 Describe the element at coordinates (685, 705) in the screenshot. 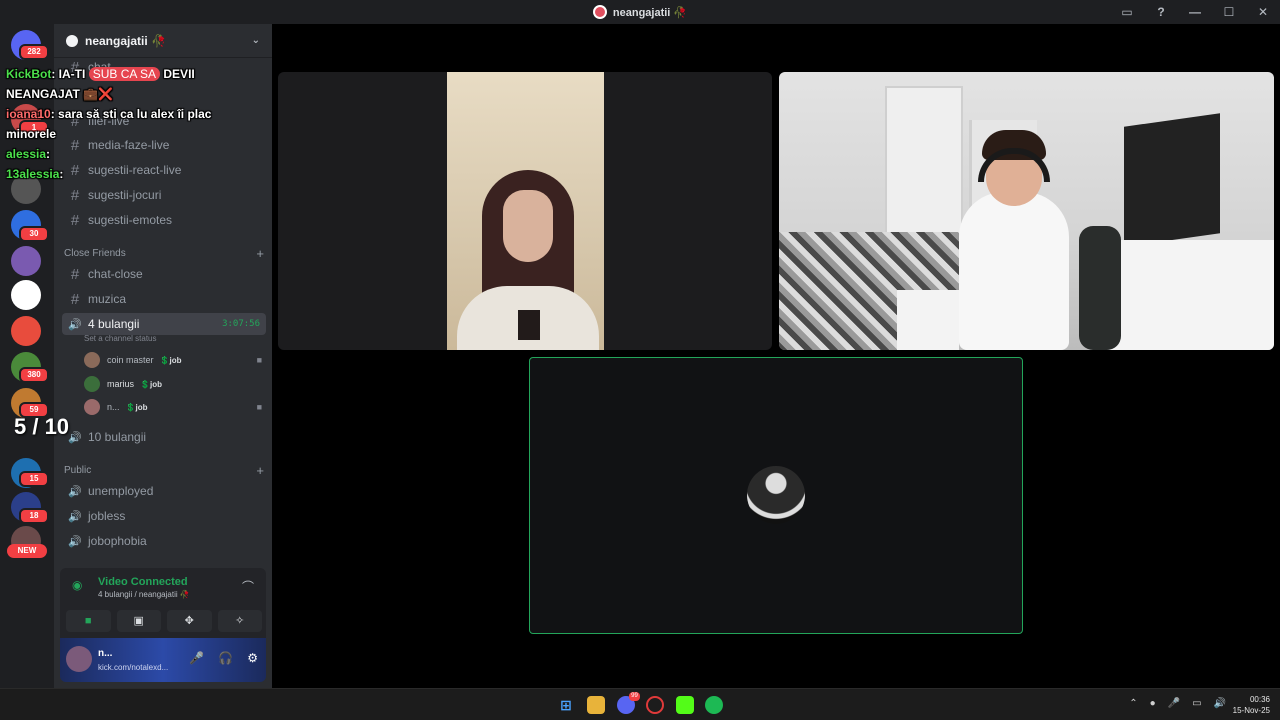

I see `kick-icon` at that location.